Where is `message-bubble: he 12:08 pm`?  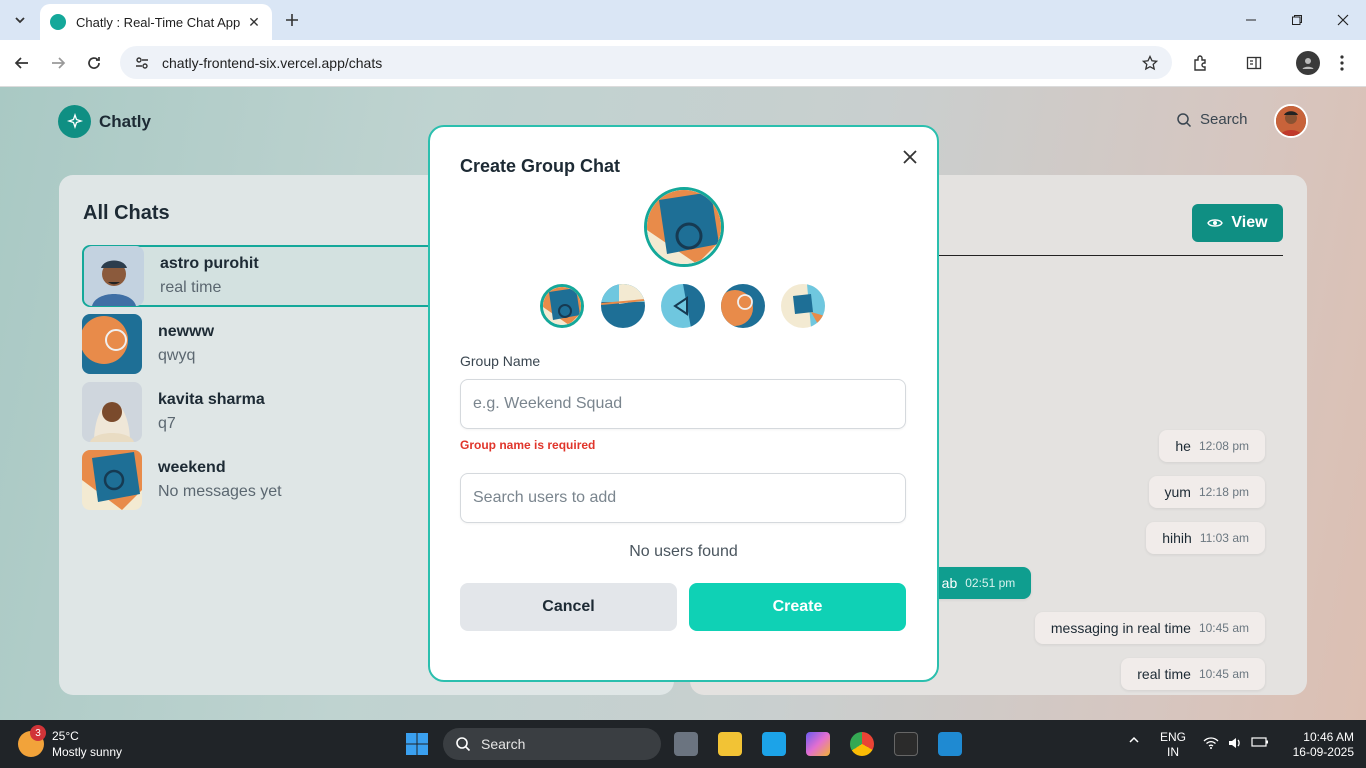
message-bubble: he 12:08 pm is located at coordinates (1212, 446).